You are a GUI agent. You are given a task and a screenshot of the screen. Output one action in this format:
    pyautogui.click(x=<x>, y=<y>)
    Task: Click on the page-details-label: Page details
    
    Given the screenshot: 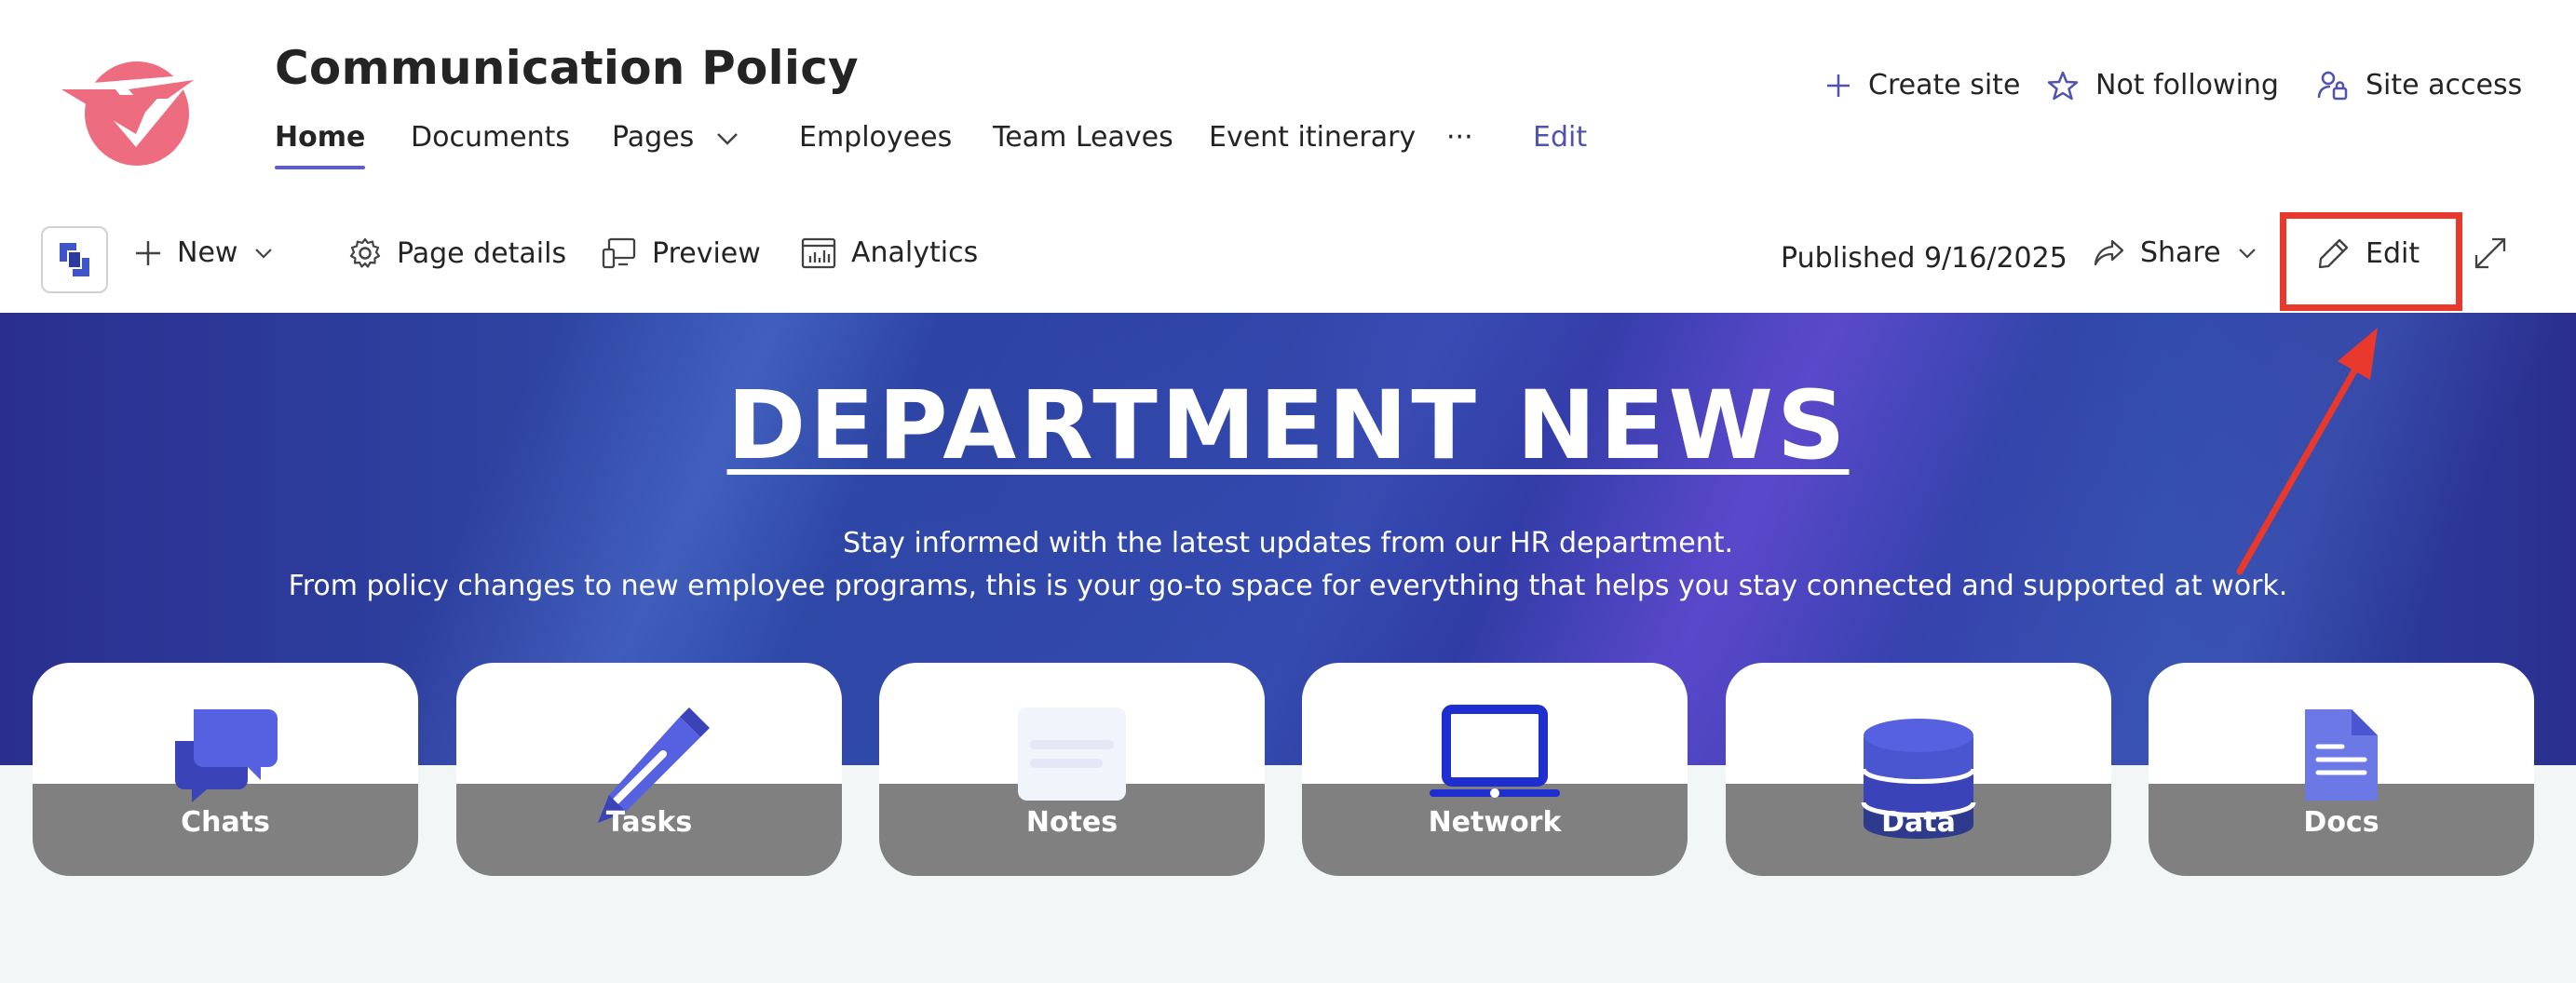 What is the action you would take?
    pyautogui.click(x=482, y=253)
    